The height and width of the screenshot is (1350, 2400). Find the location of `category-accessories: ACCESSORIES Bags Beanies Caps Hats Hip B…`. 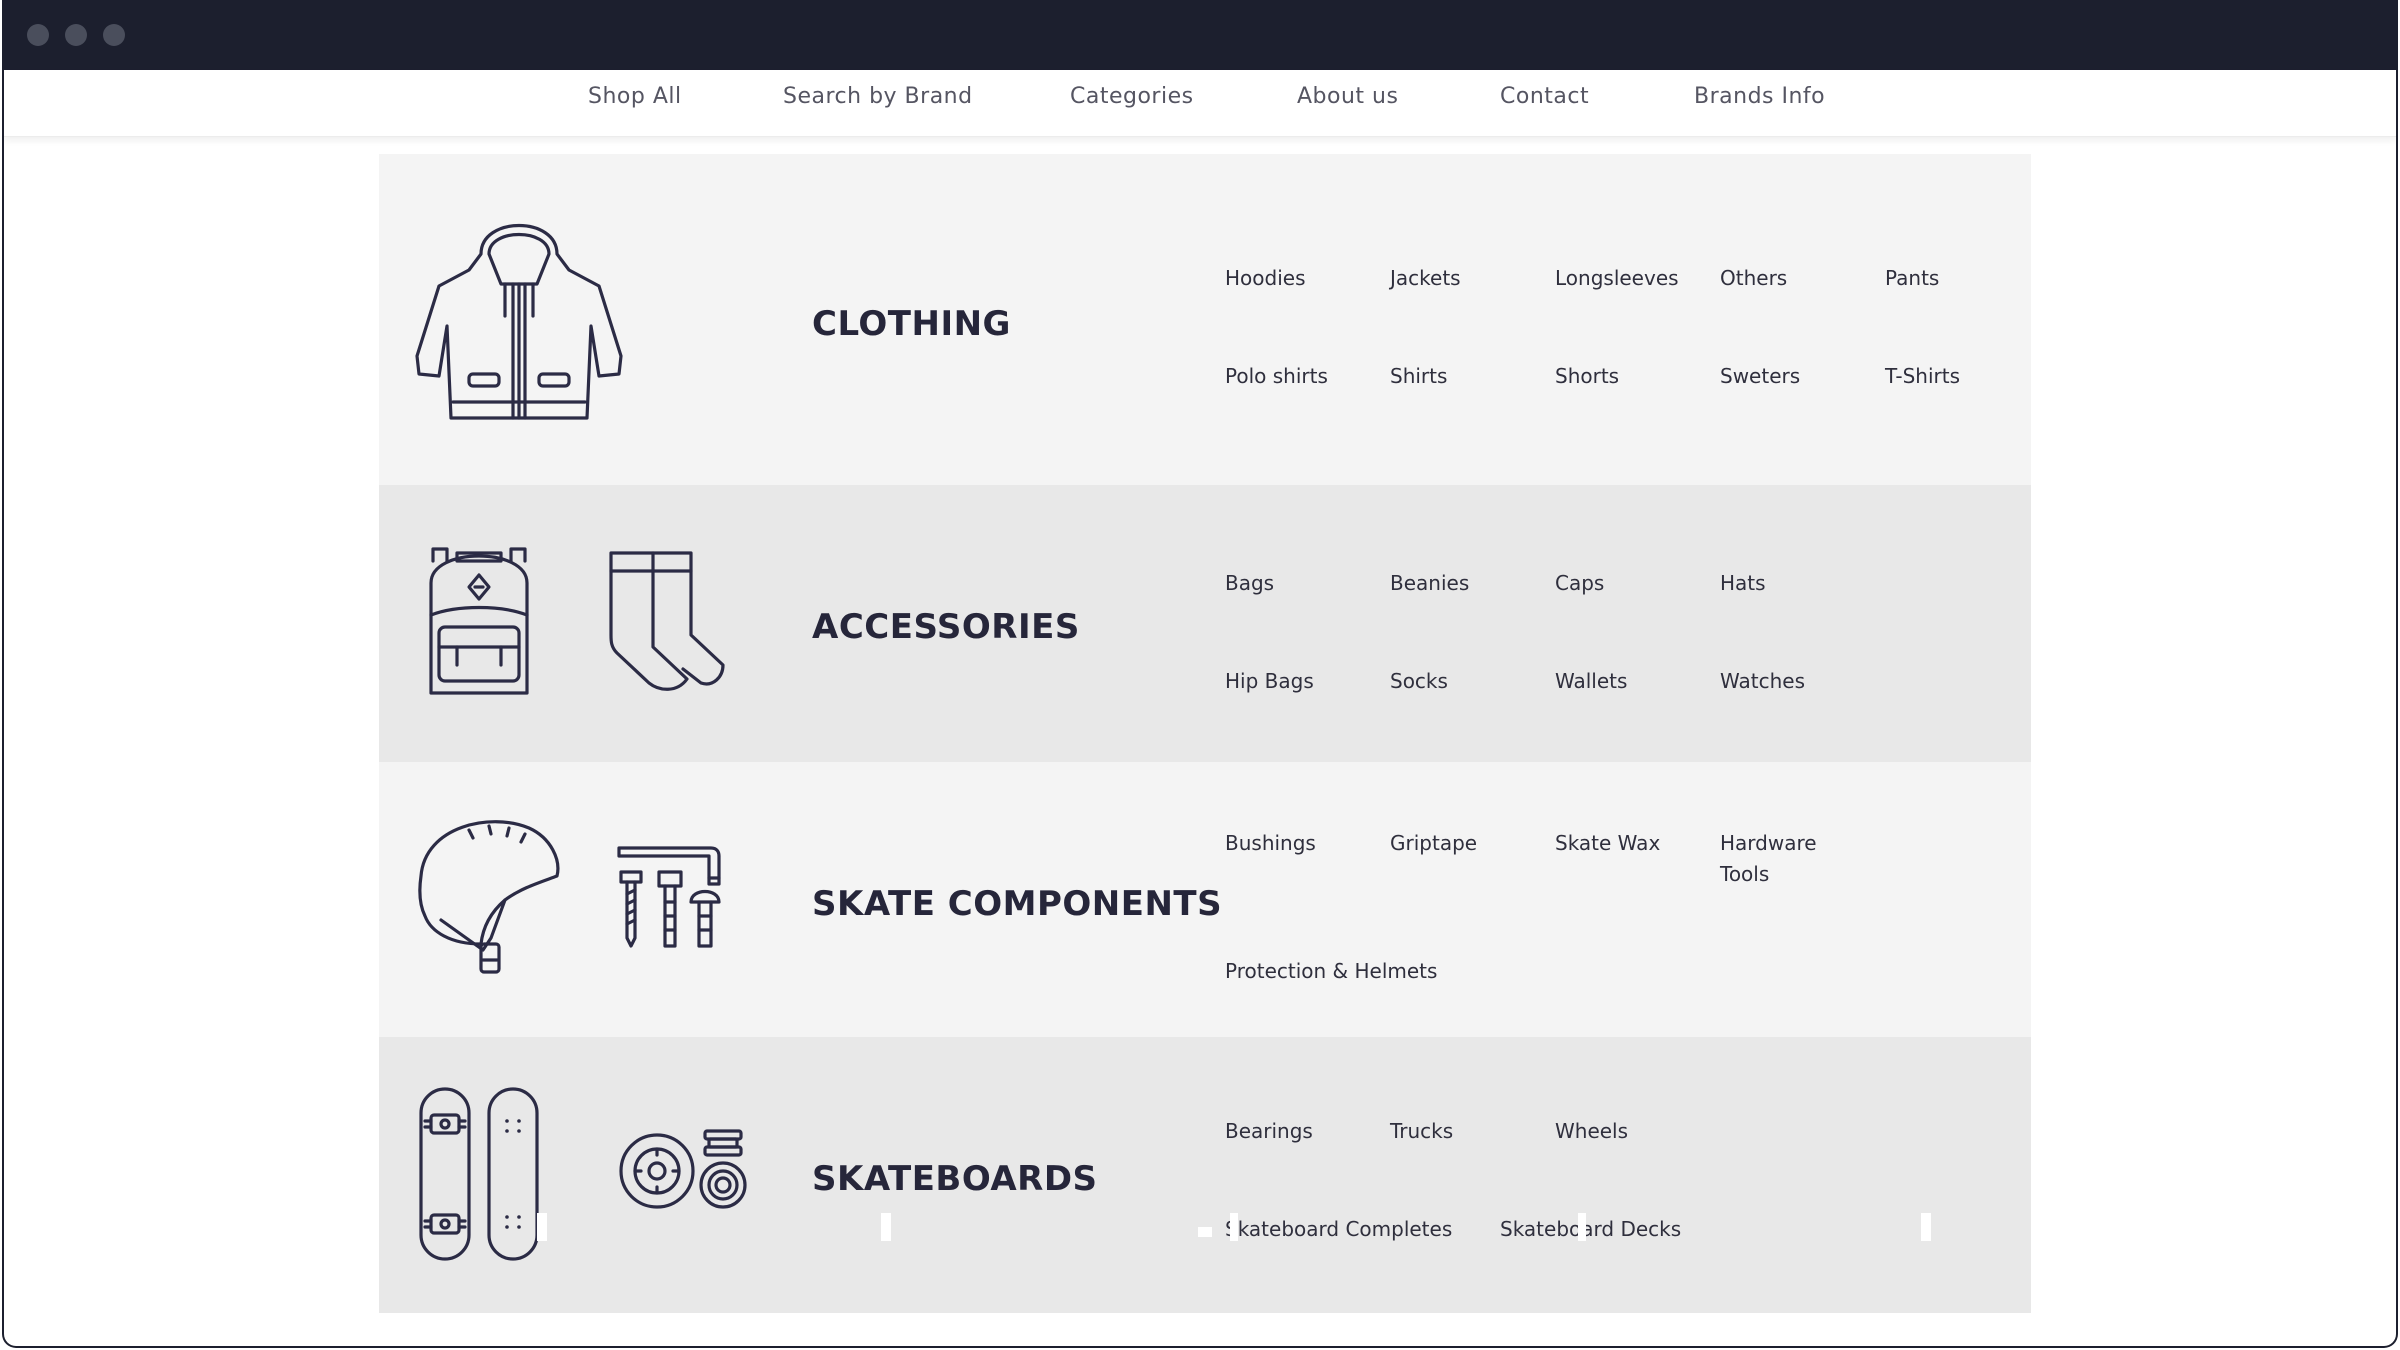

category-accessories: ACCESSORIES Bags Beanies Caps Hats Hip B… is located at coordinates (1205, 623).